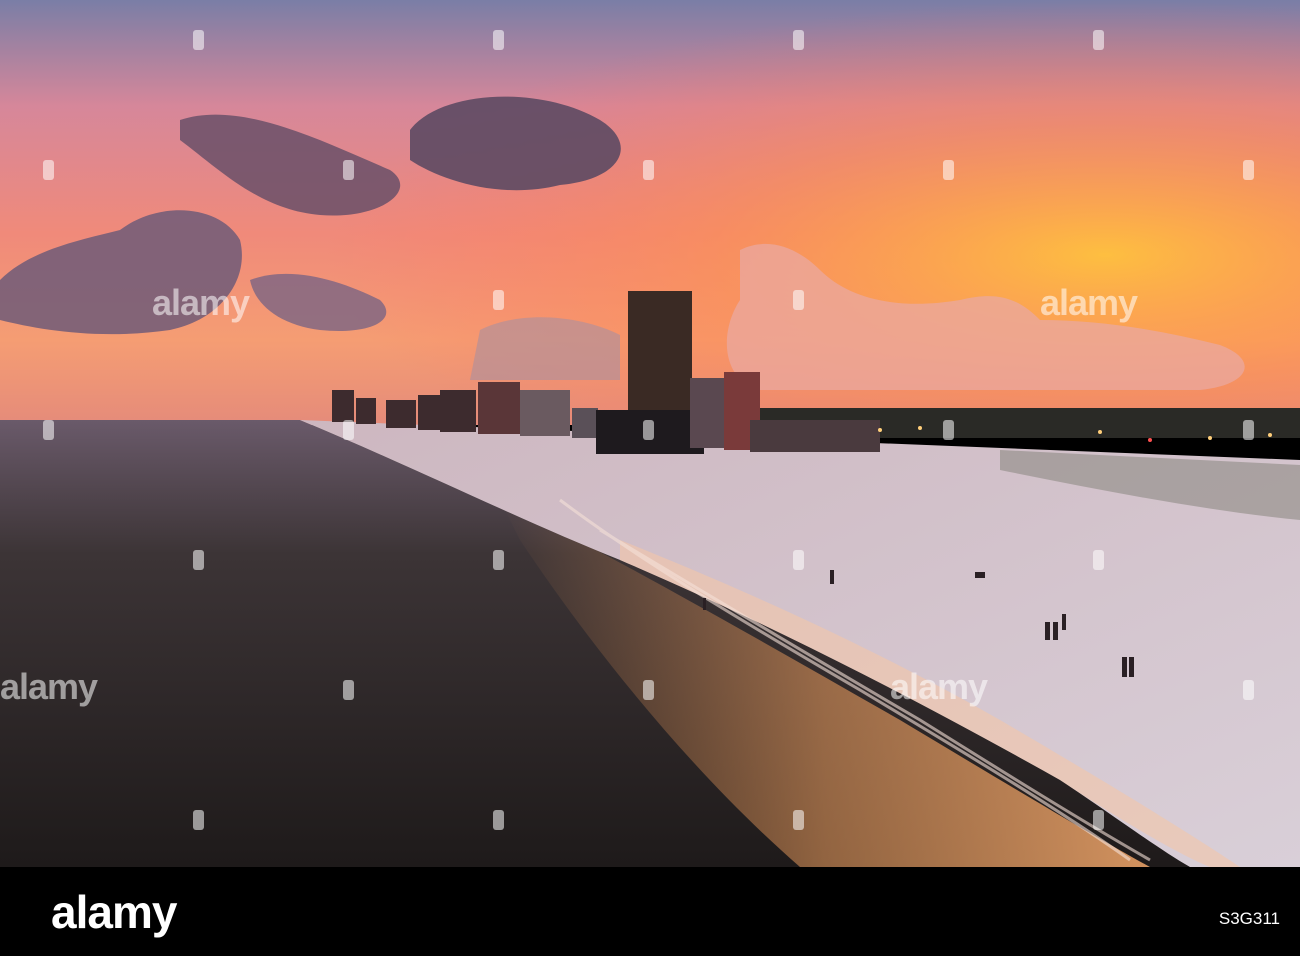 The height and width of the screenshot is (956, 1300). What do you see at coordinates (650, 911) in the screenshot?
I see `footer-bar: alamy S3G311` at bounding box center [650, 911].